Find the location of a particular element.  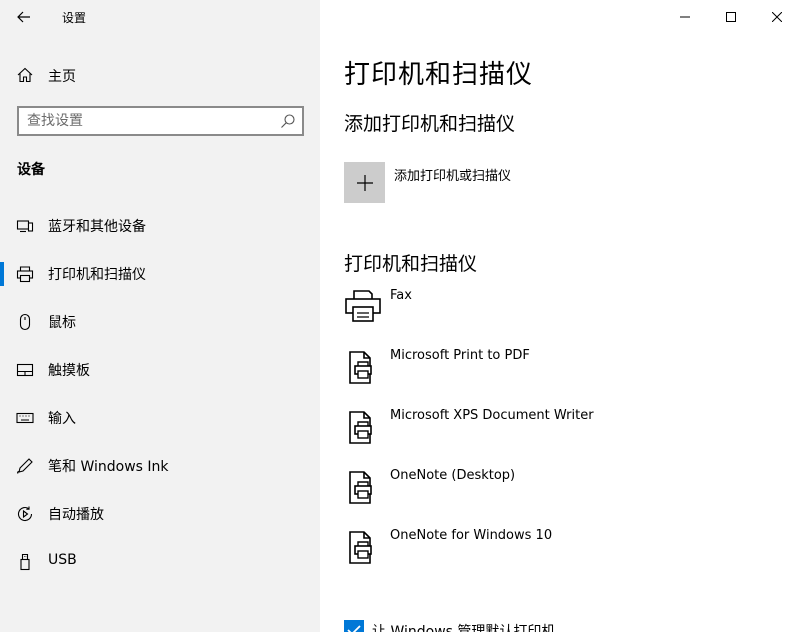

sidebar-item-label: 笔和 Windows Ink is located at coordinates (108, 467).